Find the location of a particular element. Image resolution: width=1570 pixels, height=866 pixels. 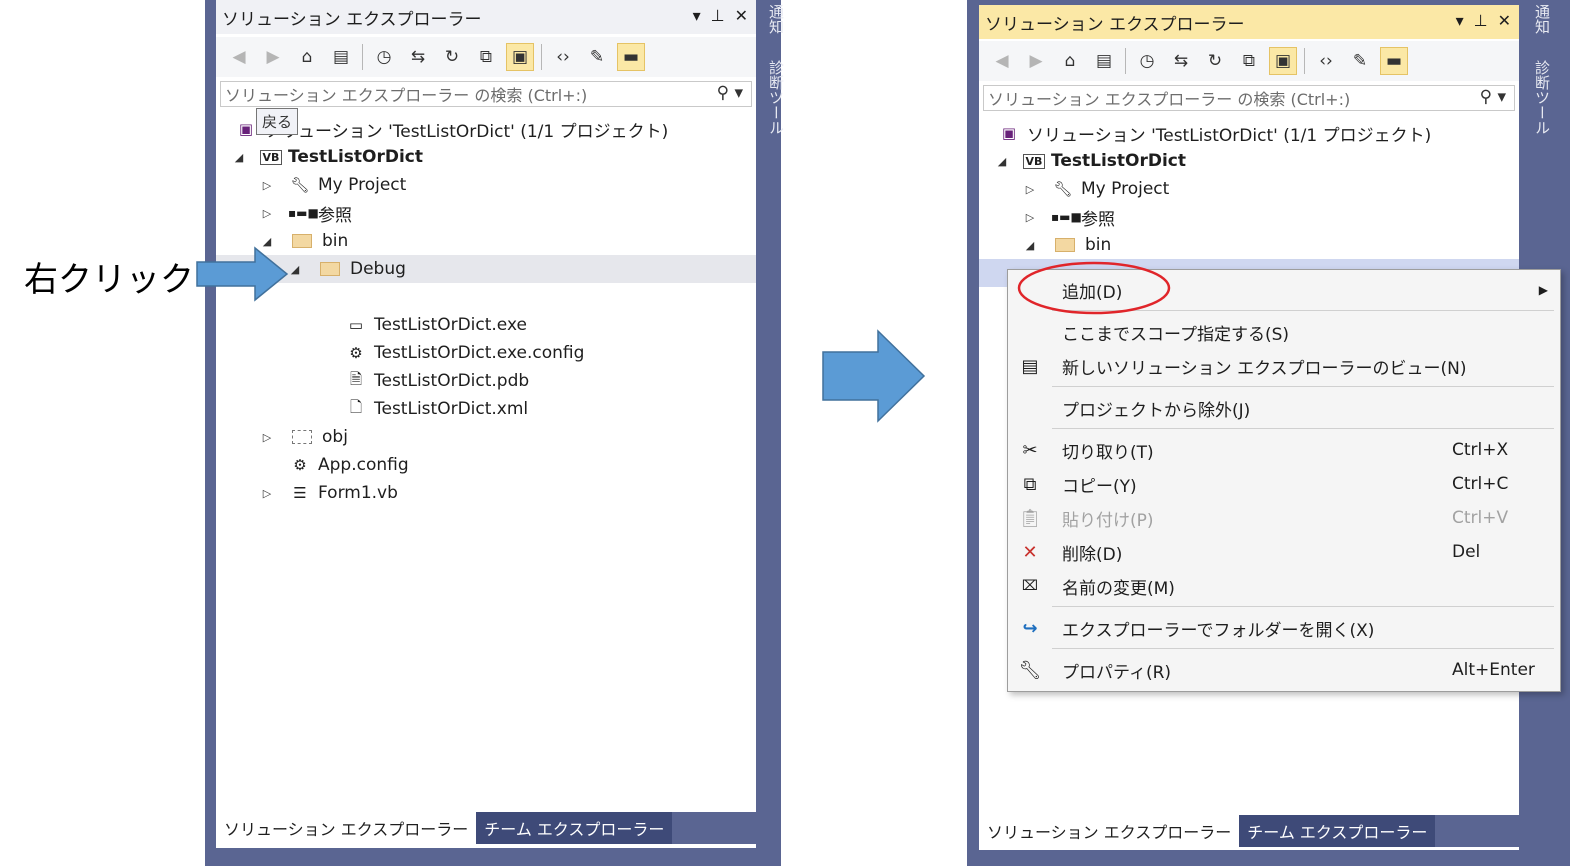

menu-item-open-in-explorer: ↪ エクスプローラーでフォルダーを開く(X) is located at coordinates (1284, 628).